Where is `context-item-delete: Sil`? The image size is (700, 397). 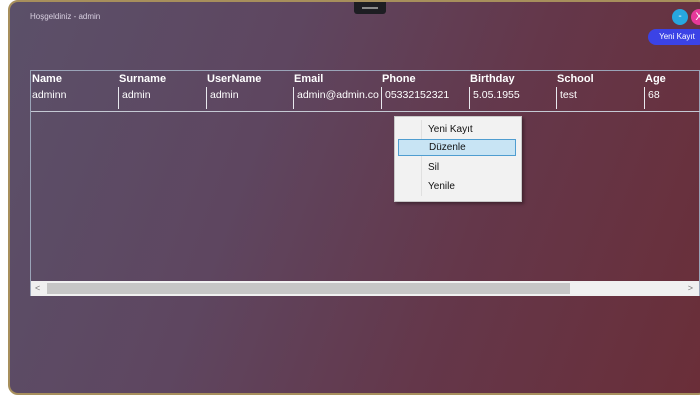 context-item-delete: Sil is located at coordinates (457, 167).